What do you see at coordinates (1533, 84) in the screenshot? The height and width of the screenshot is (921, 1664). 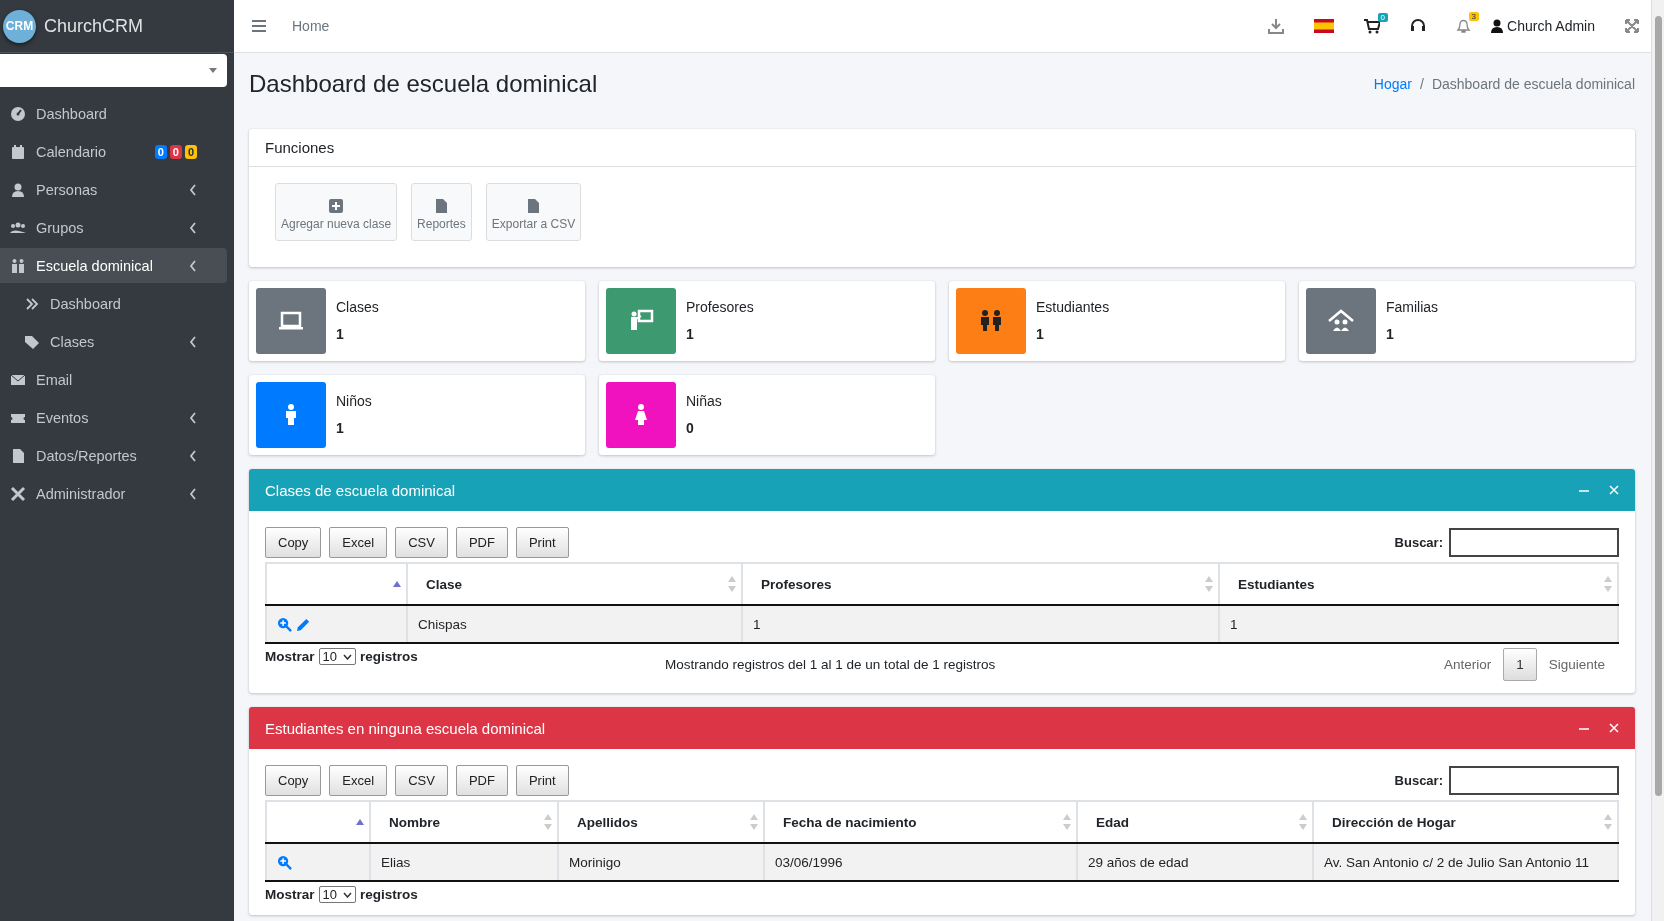 I see `breadcrumb-current: Dashboard de escuela dominical` at bounding box center [1533, 84].